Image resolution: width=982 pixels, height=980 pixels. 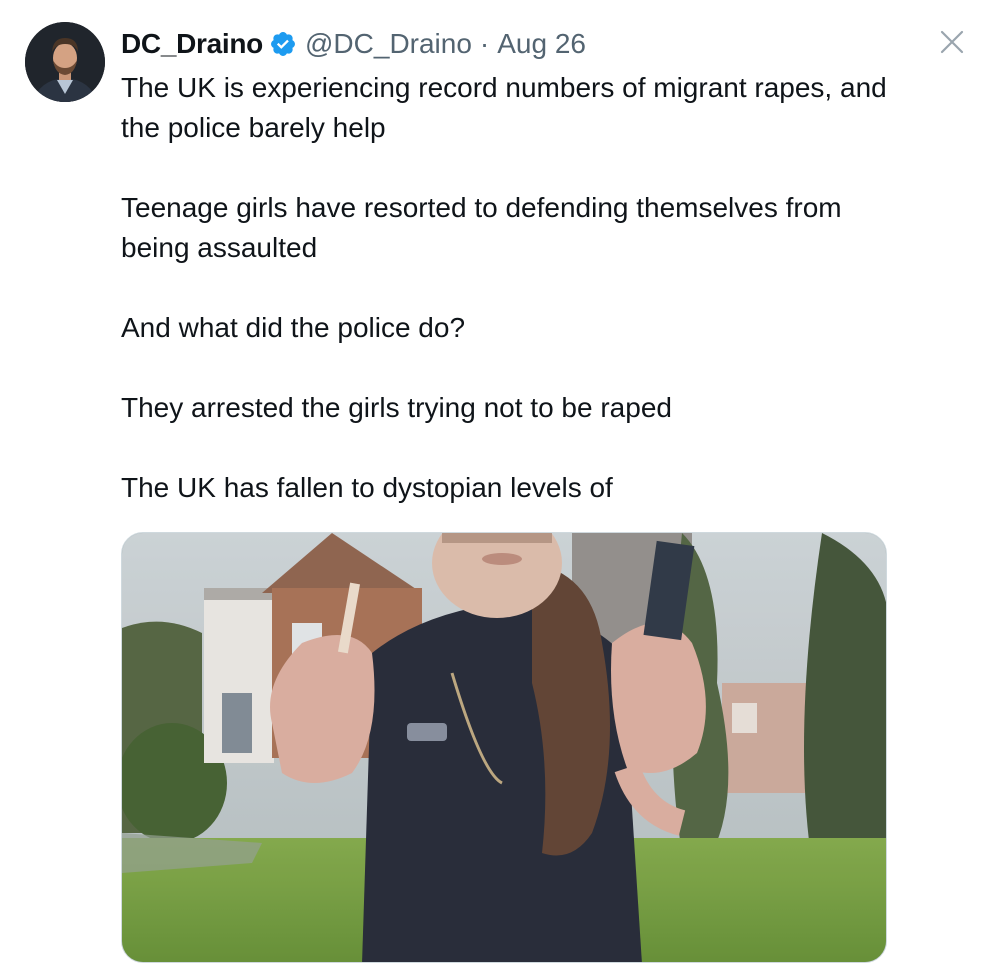 I want to click on author-avatar, so click(x=65, y=62).